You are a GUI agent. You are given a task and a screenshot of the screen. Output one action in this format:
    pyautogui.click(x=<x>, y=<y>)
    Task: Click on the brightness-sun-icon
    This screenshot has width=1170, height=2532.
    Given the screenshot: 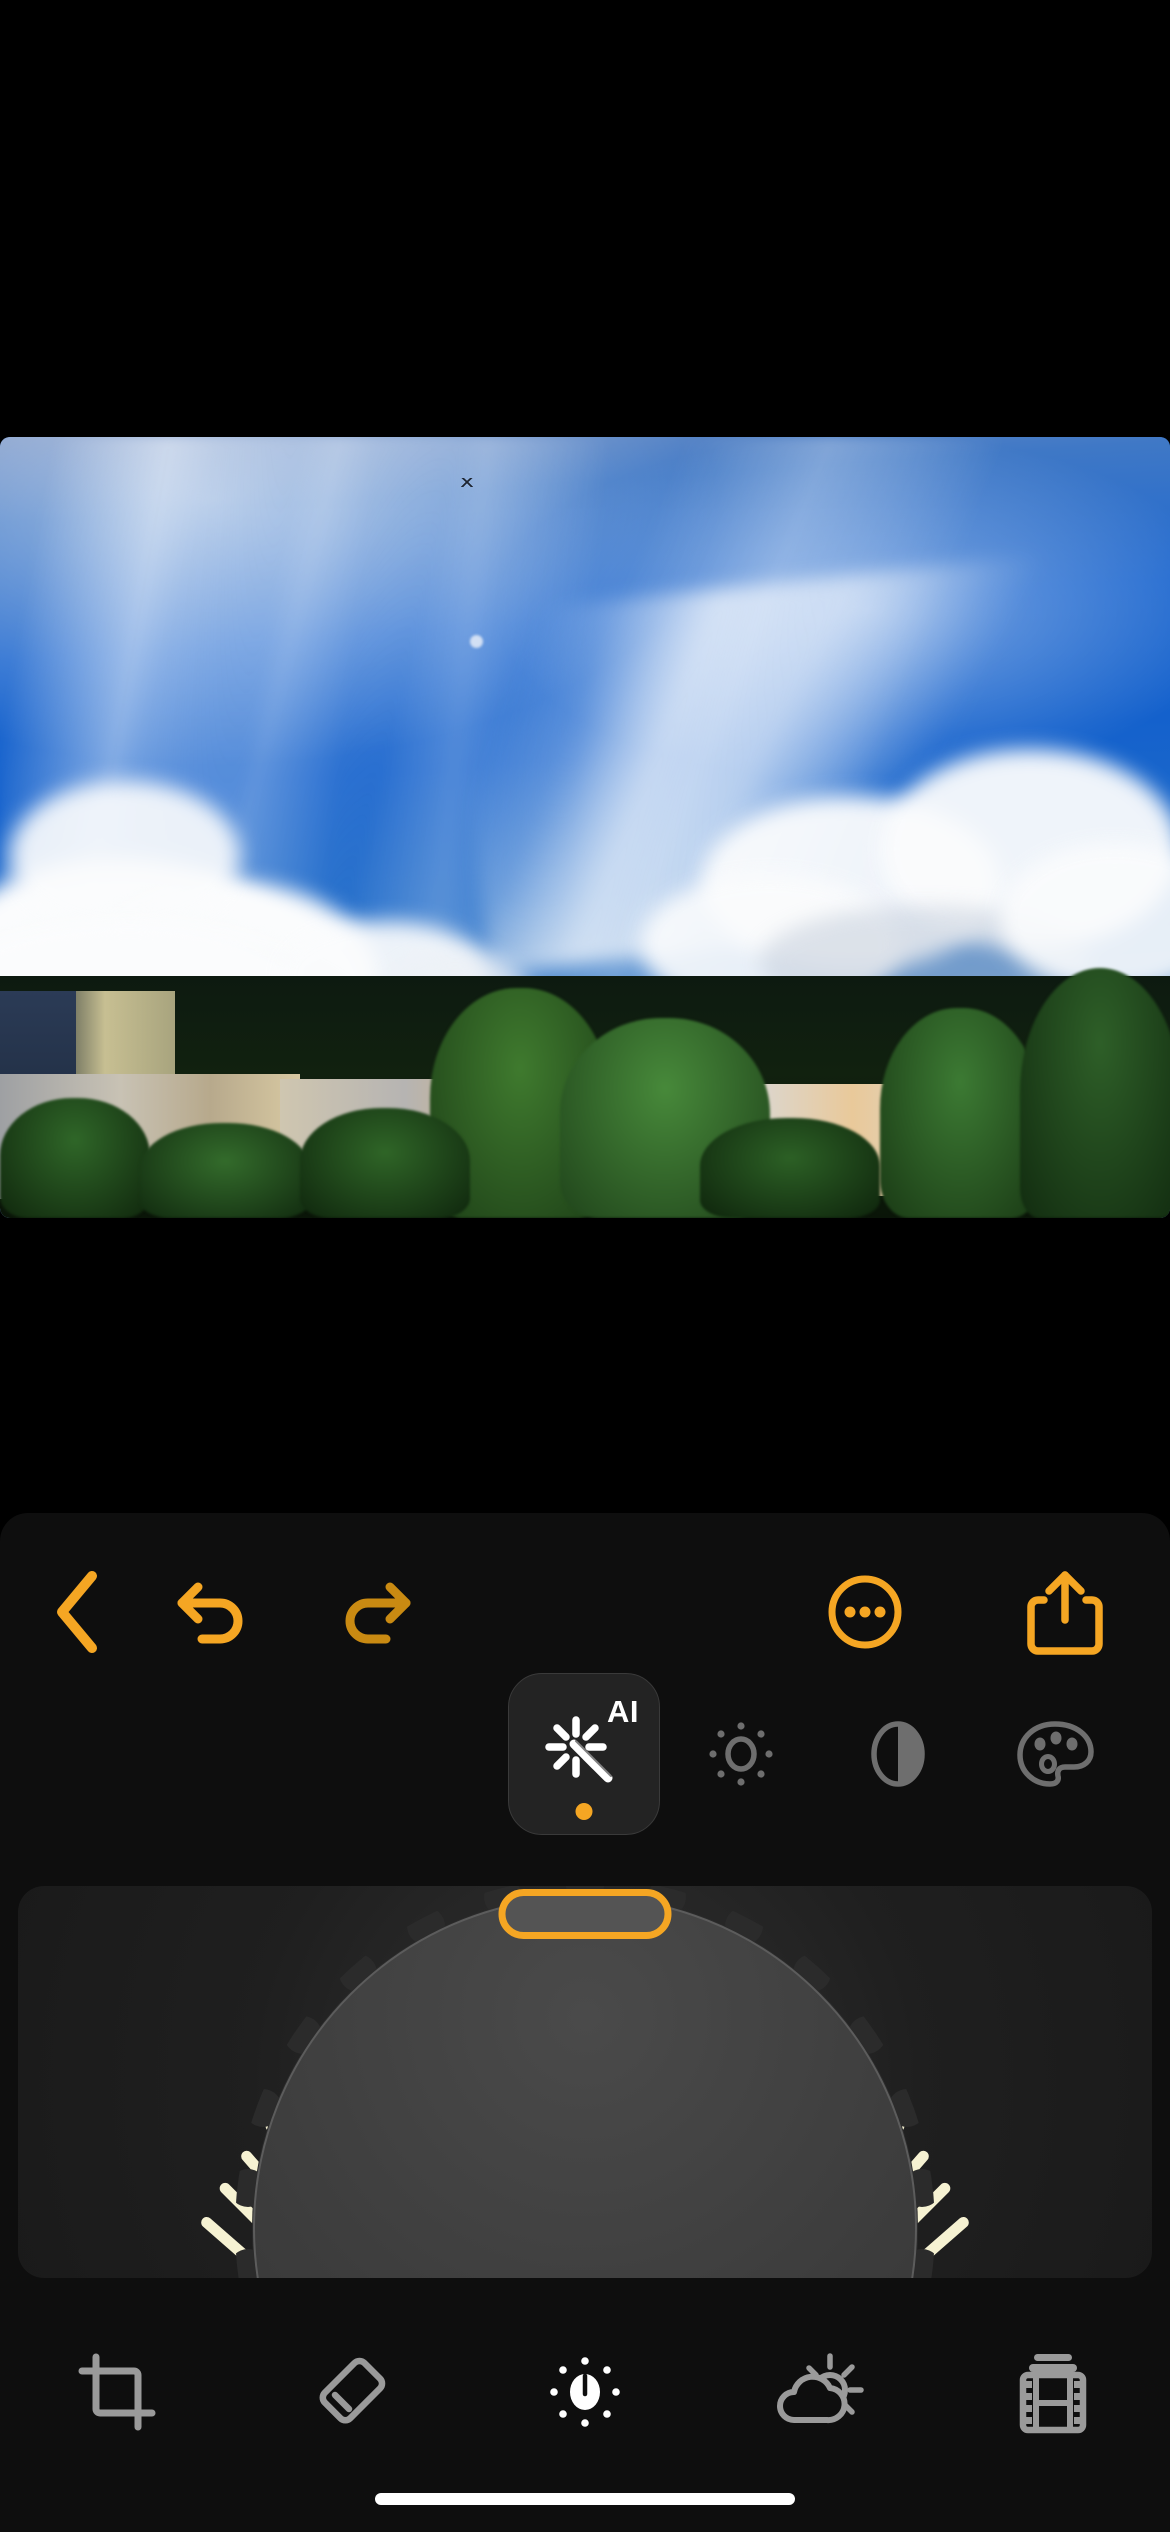 What is the action you would take?
    pyautogui.click(x=741, y=1754)
    